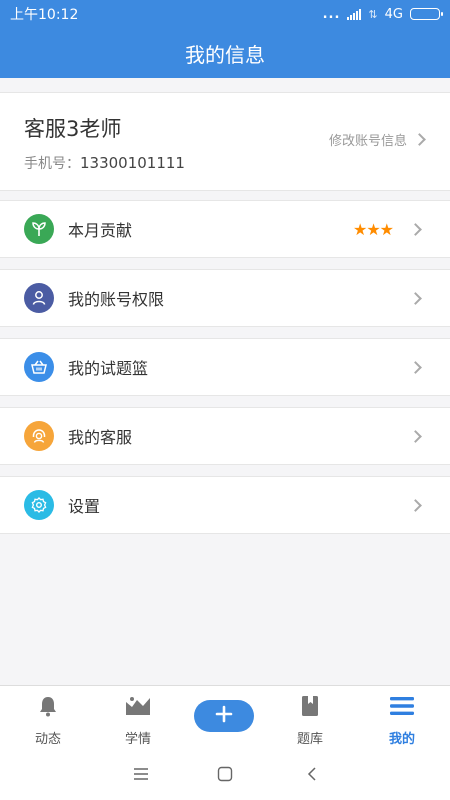 This screenshot has width=450, height=800. I want to click on menu-item-question-basket: 我的试题篮, so click(225, 367).